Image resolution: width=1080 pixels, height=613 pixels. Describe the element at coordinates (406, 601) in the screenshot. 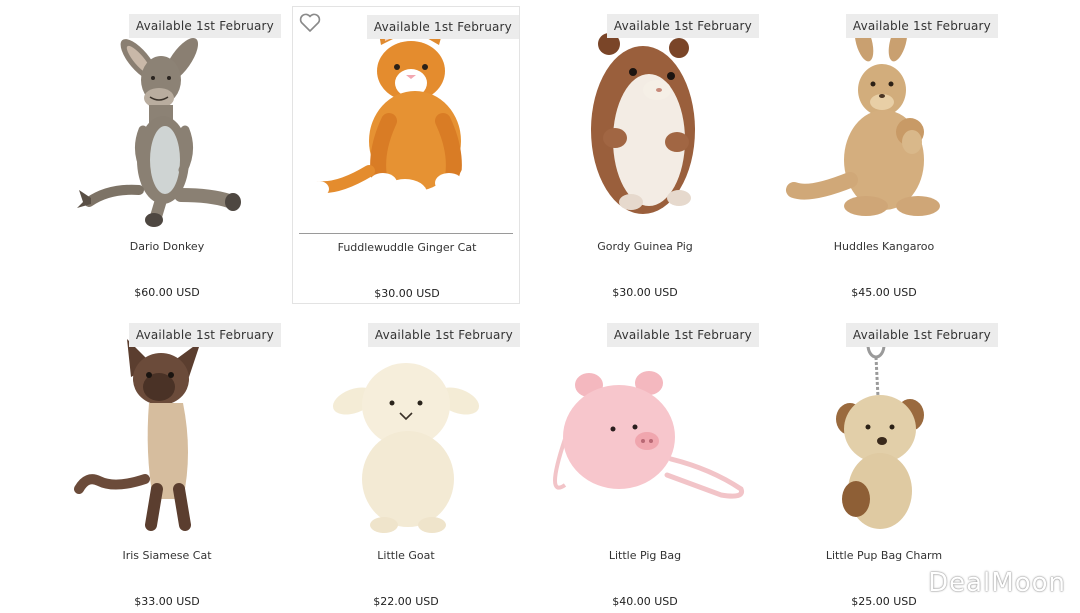

I see `product-price: $22.00 USD` at that location.